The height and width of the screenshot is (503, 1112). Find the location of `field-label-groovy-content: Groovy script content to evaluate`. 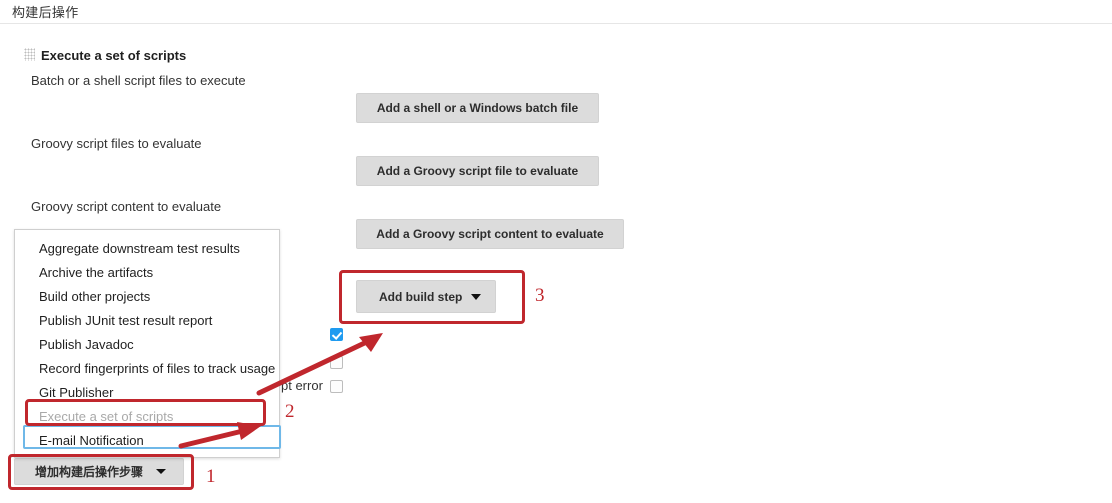

field-label-groovy-content: Groovy script content to evaluate is located at coordinates (126, 206).